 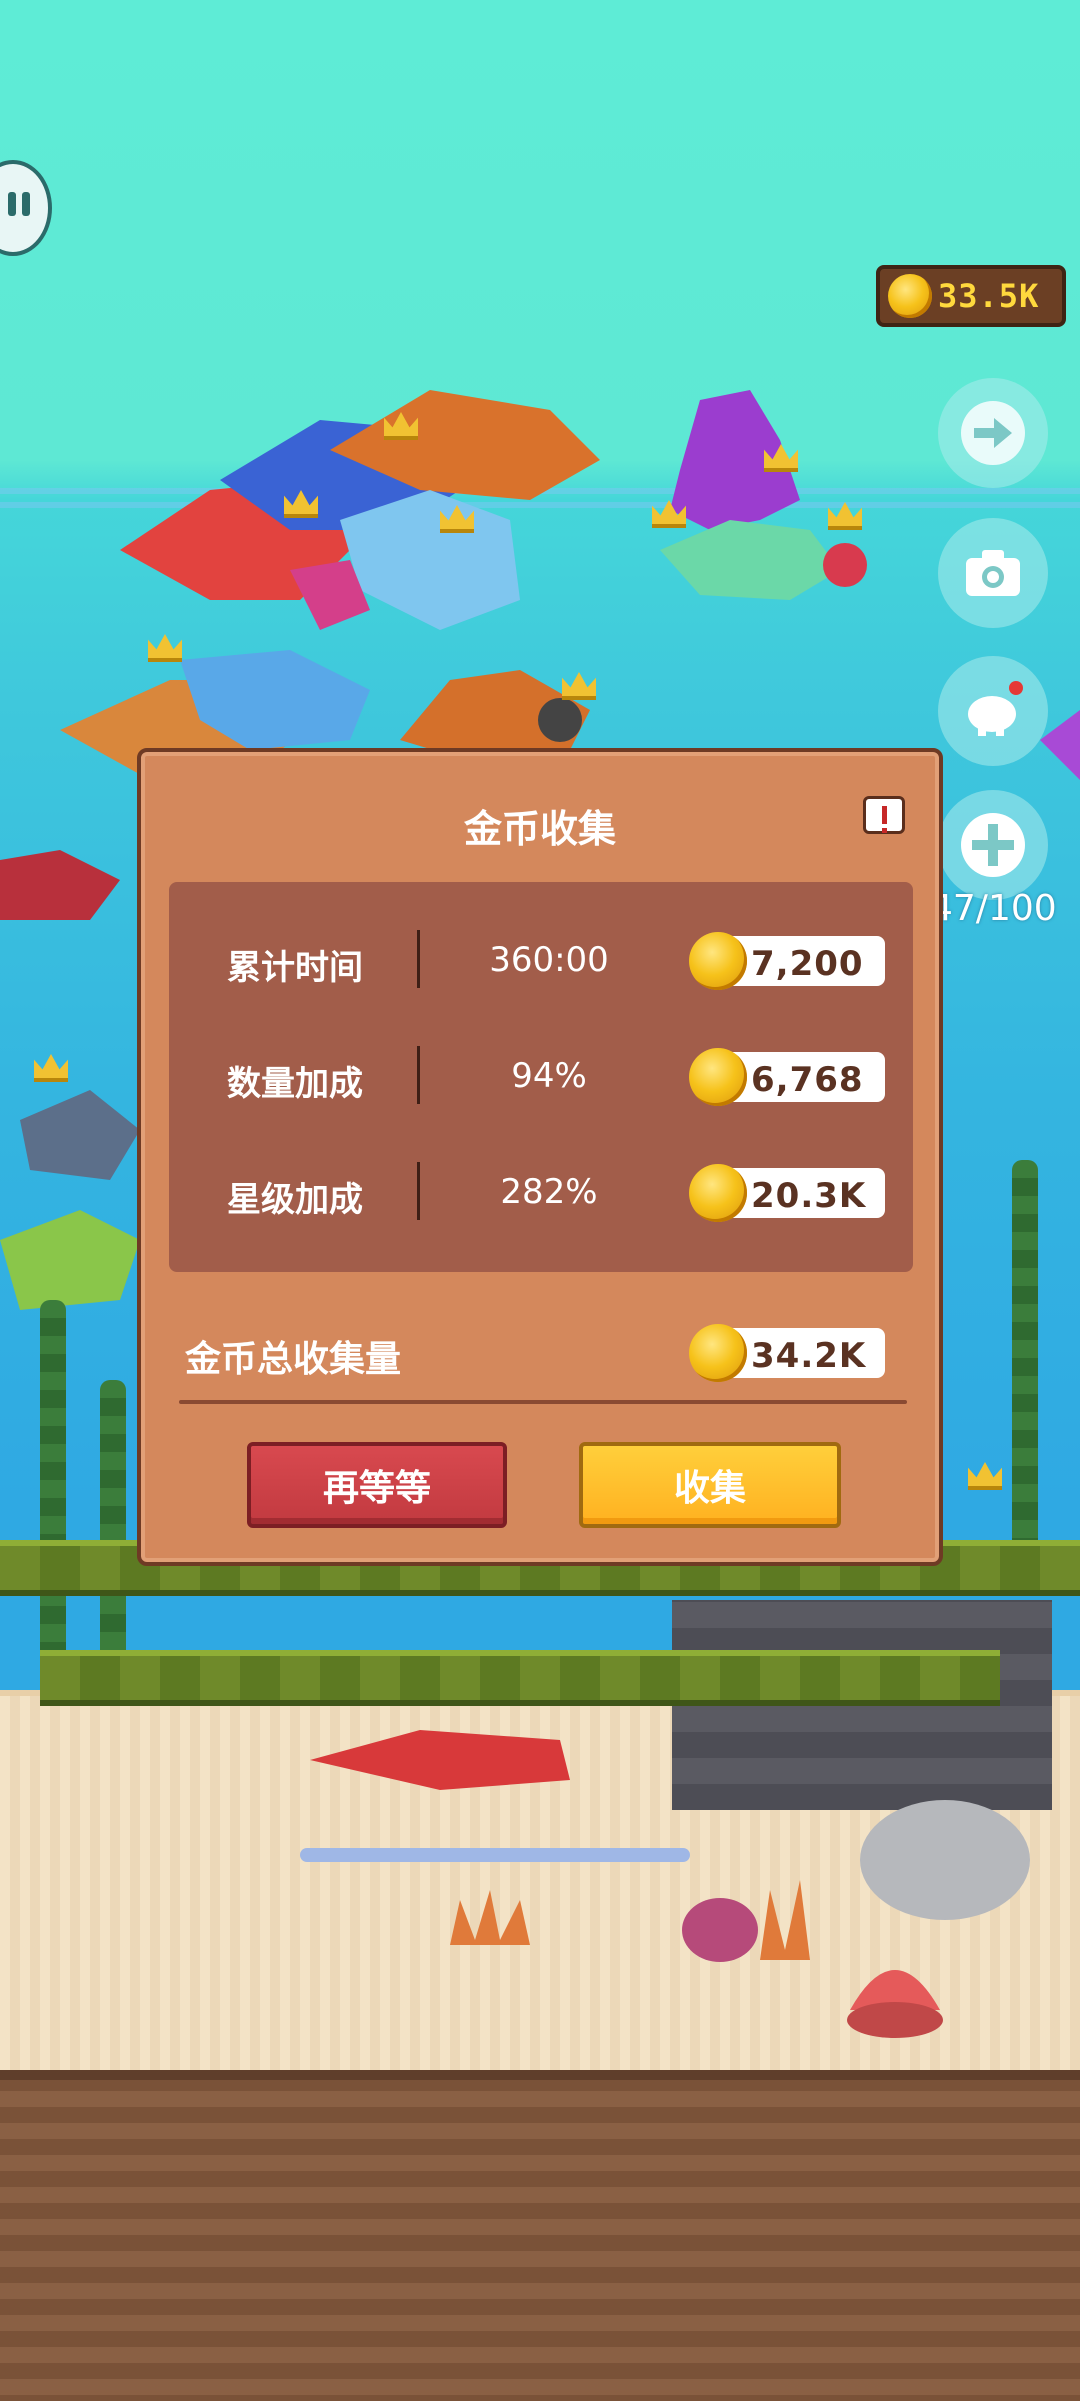 I want to click on fish-oarfish, so click(x=495, y=1855).